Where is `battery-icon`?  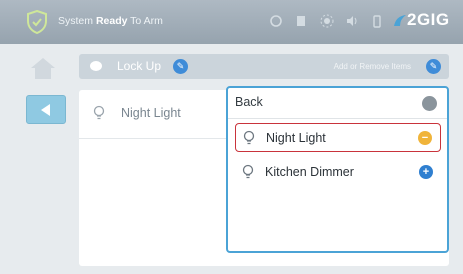
battery-icon is located at coordinates (377, 21).